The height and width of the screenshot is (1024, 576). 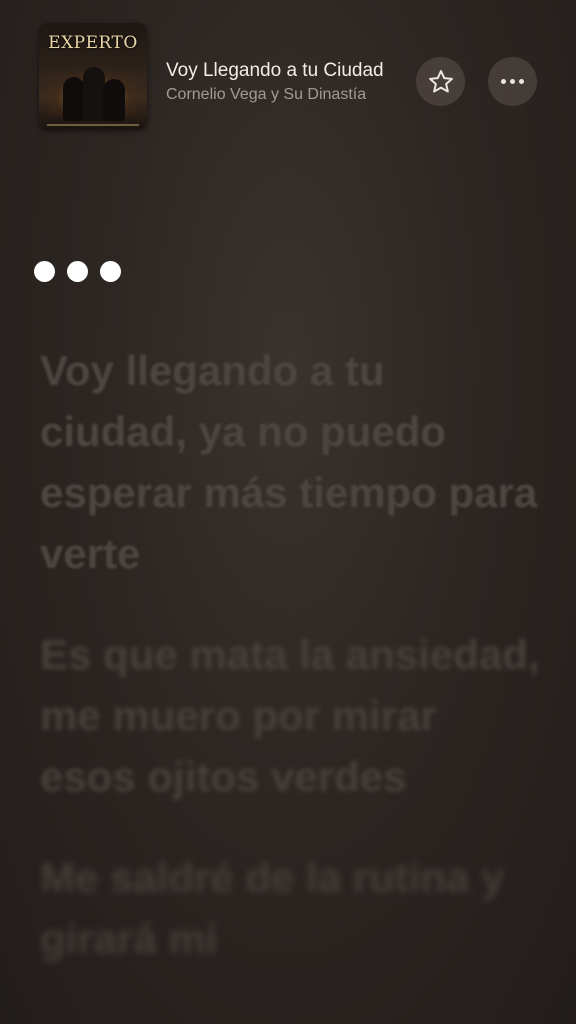 I want to click on more-options-button, so click(x=512, y=81).